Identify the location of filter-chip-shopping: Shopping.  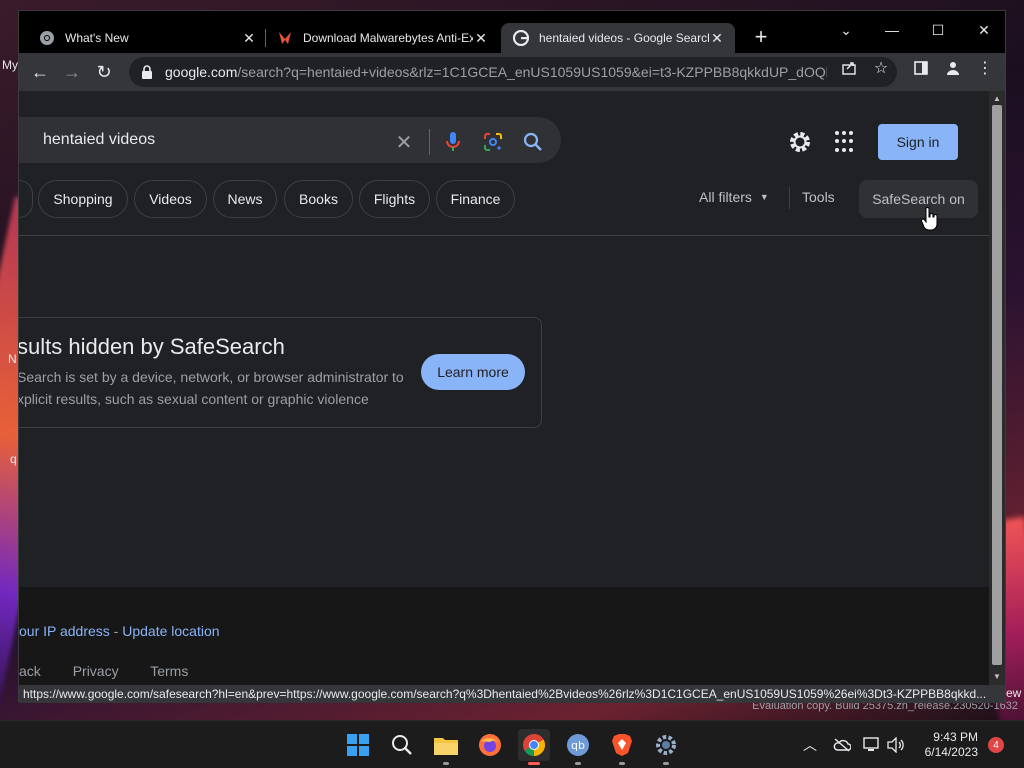
(83, 199).